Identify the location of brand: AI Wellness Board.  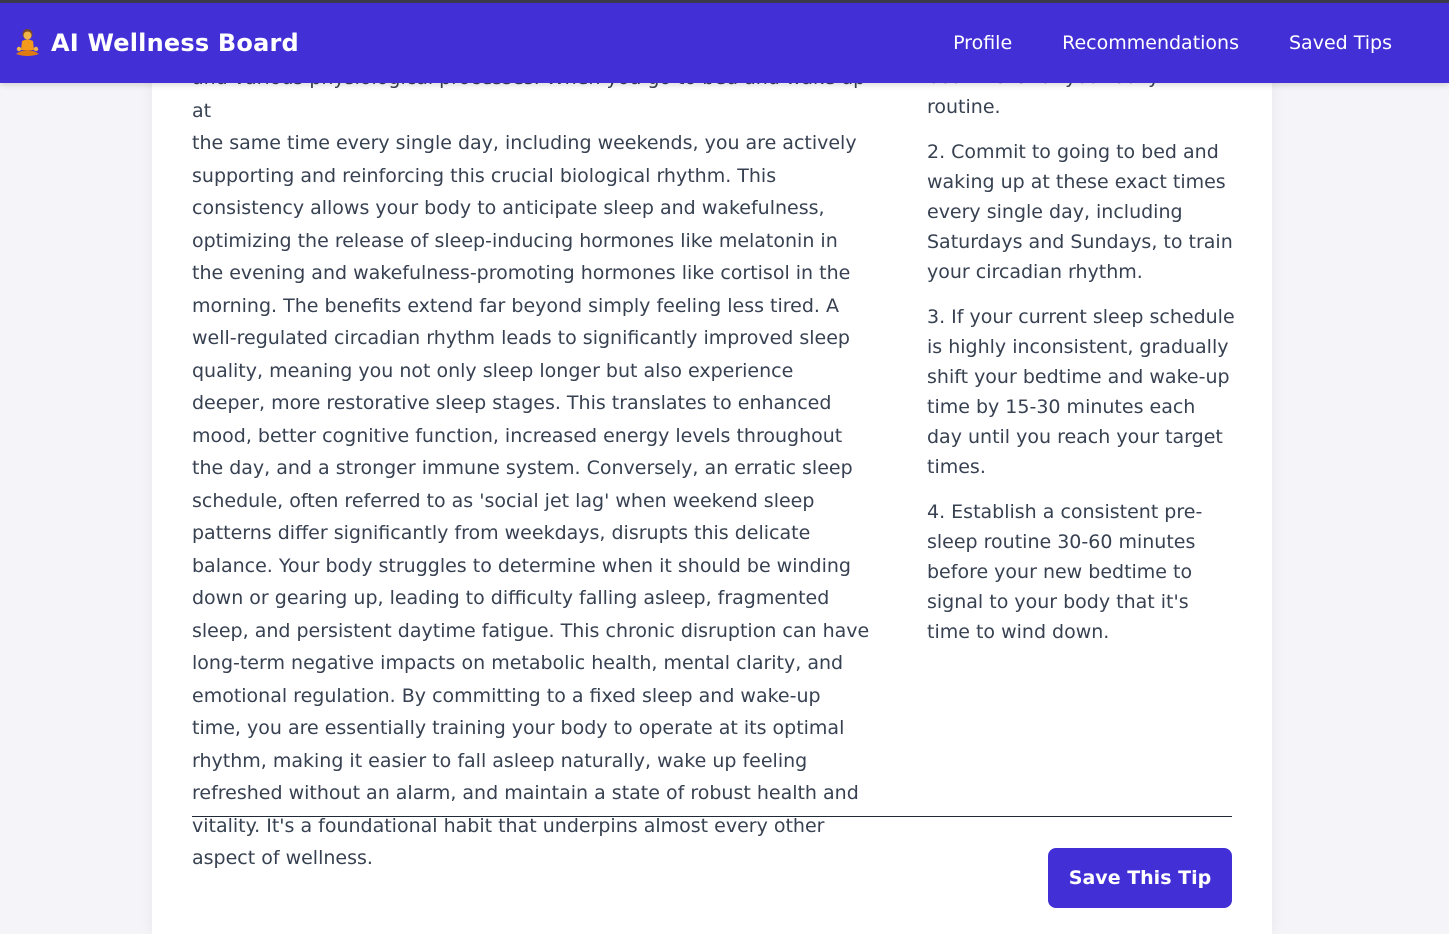
(156, 43).